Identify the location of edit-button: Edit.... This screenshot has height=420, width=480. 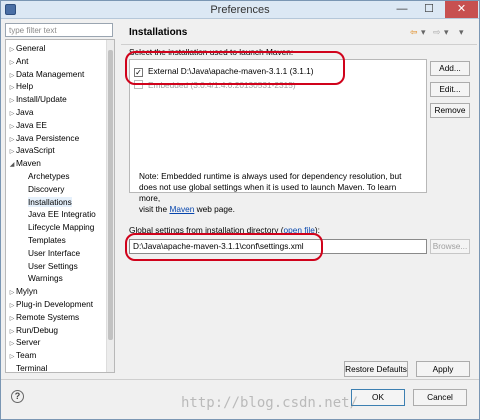
(450, 89).